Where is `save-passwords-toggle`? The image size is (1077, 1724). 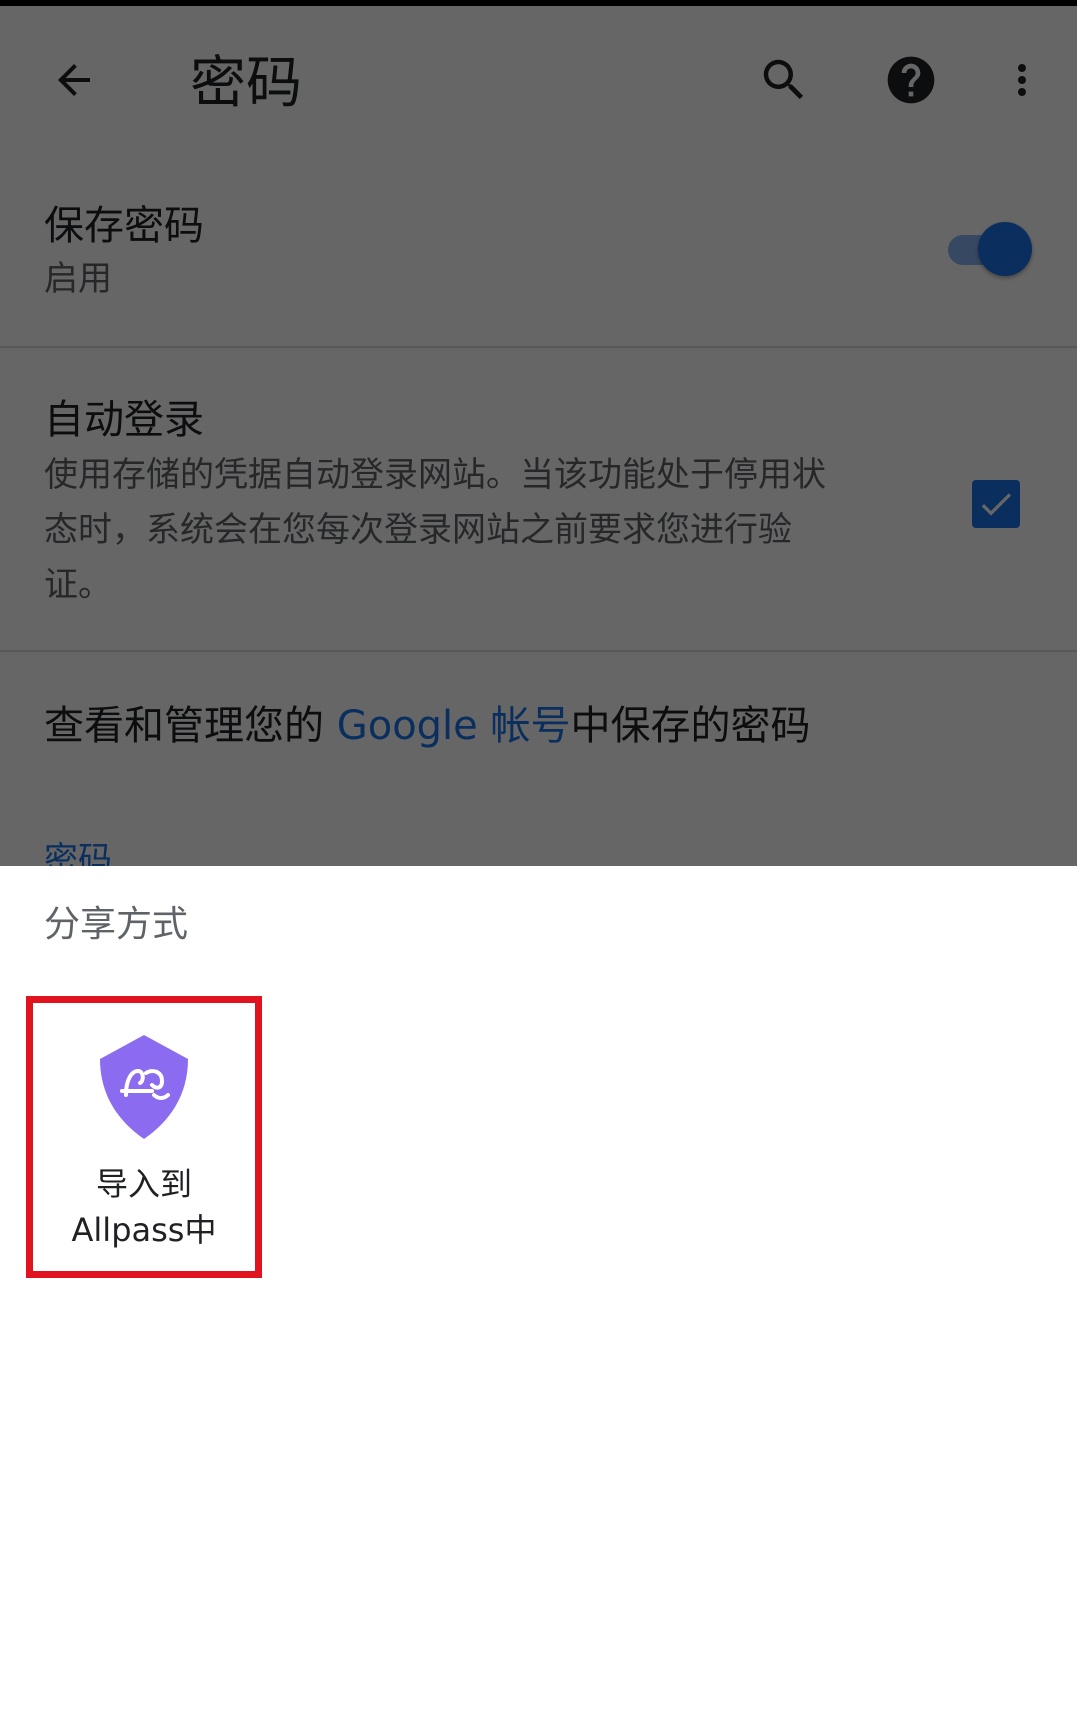
save-passwords-toggle is located at coordinates (989, 250).